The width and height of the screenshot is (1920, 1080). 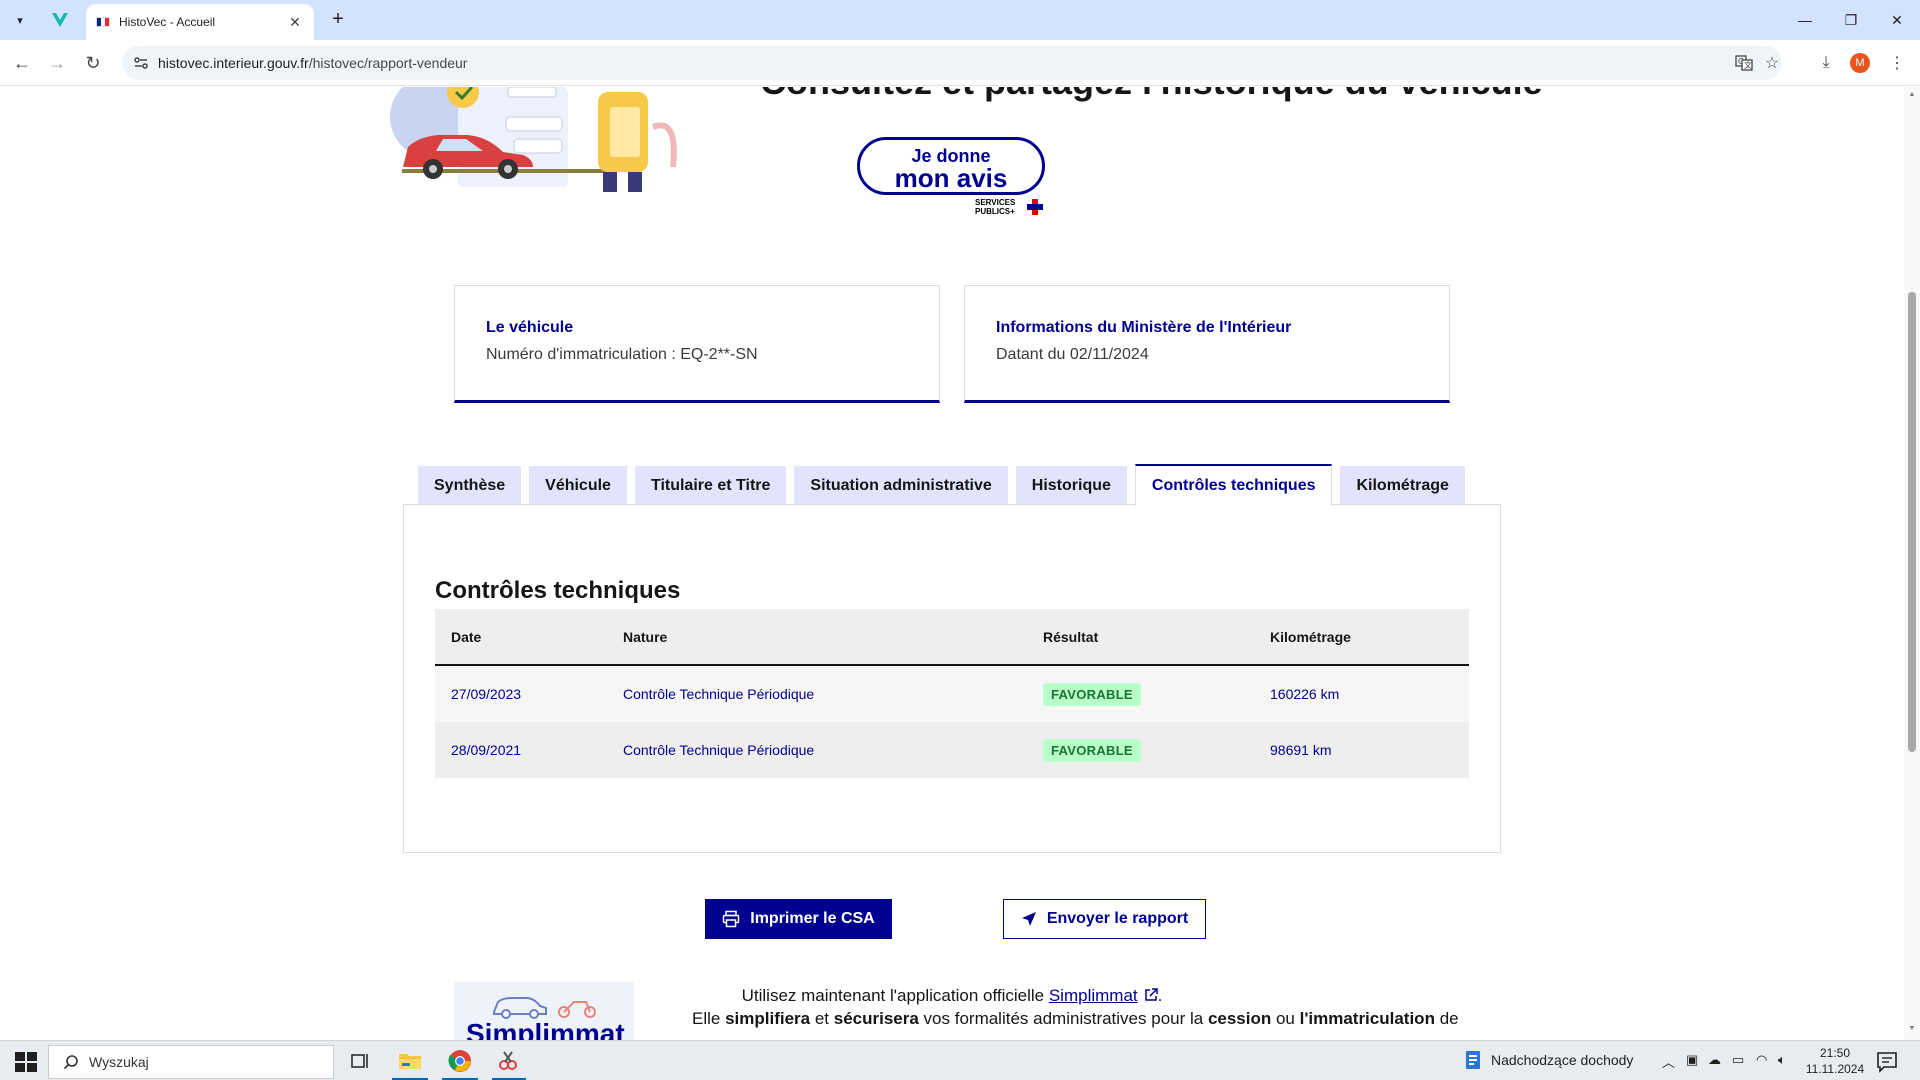 What do you see at coordinates (1402, 486) in the screenshot?
I see `tab-kilometrage: Kilométrage` at bounding box center [1402, 486].